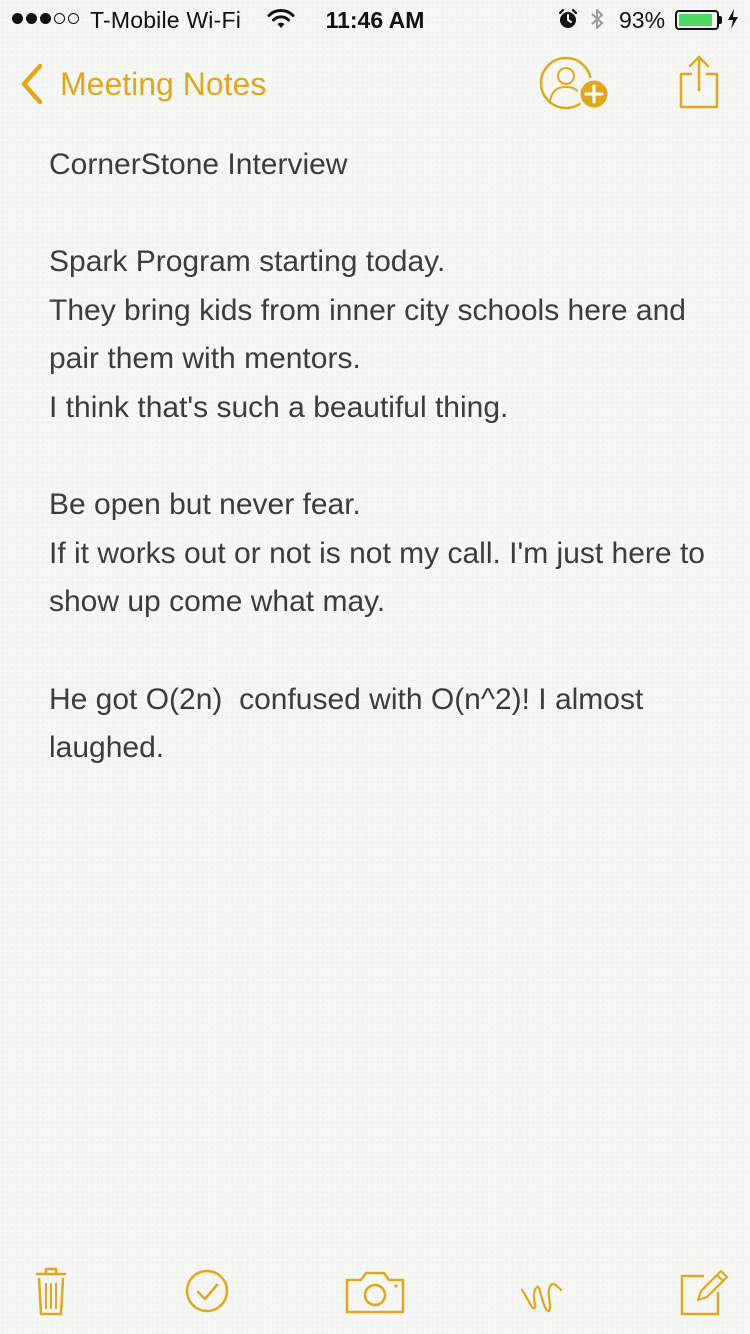  What do you see at coordinates (699, 82) in the screenshot?
I see `share-icon` at bounding box center [699, 82].